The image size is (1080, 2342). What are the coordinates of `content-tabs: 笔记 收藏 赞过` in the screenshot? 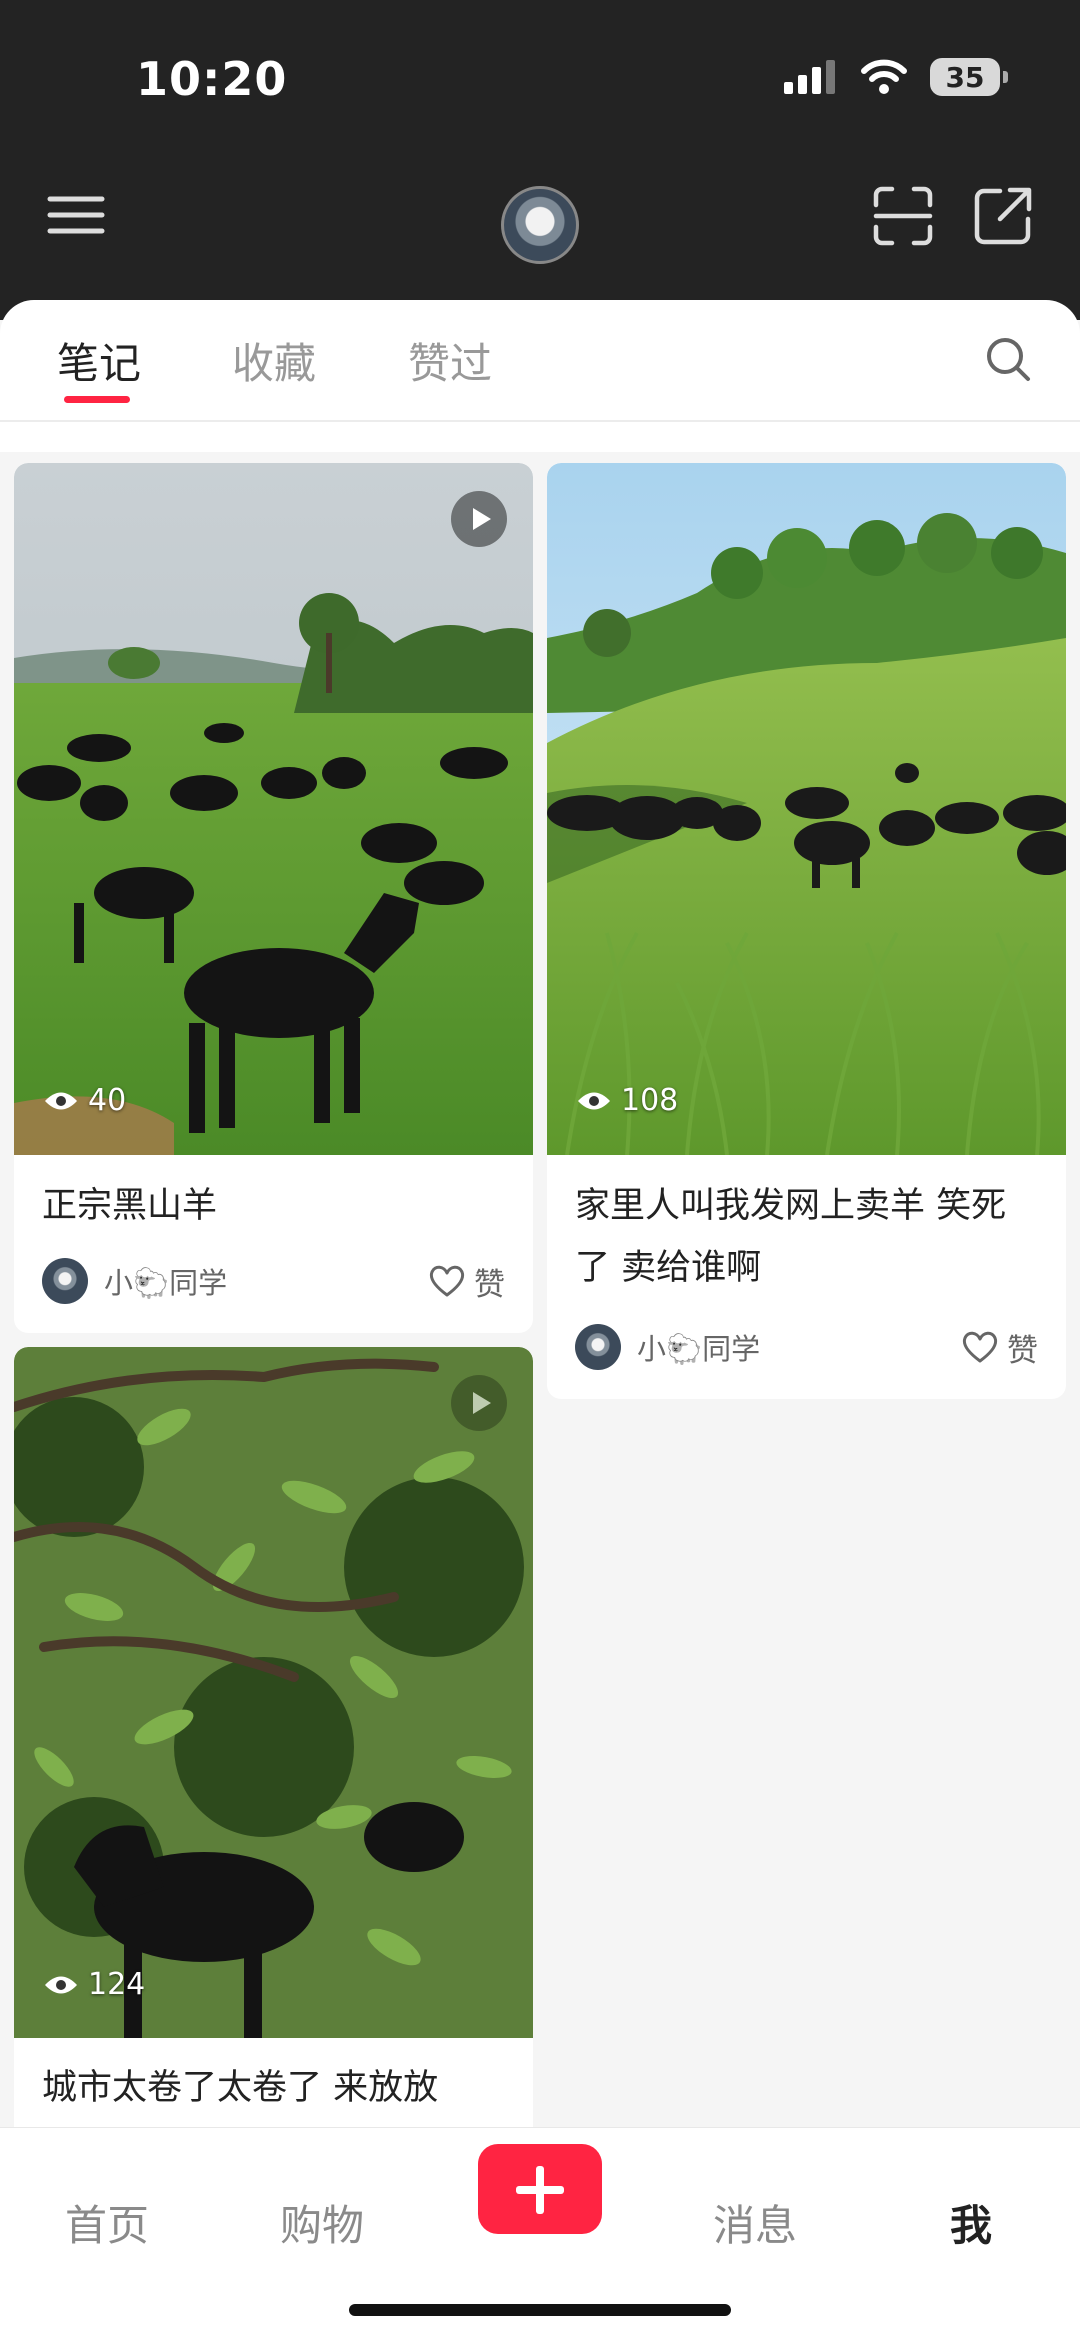 It's located at (540, 360).